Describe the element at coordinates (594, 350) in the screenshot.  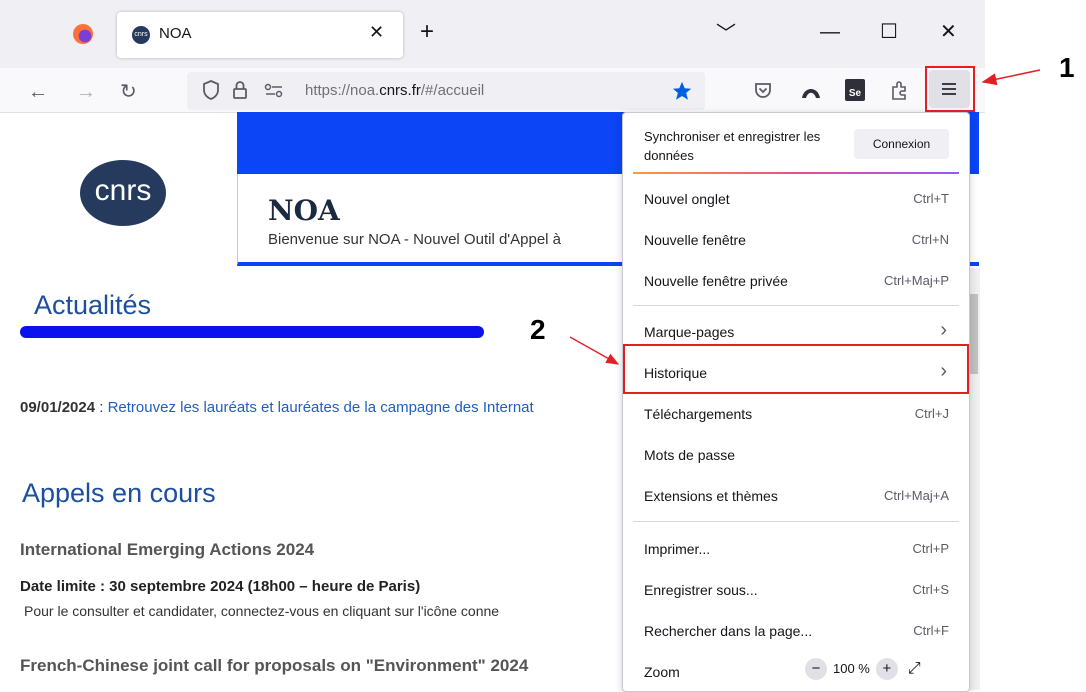
I see `arrow-to-history` at that location.